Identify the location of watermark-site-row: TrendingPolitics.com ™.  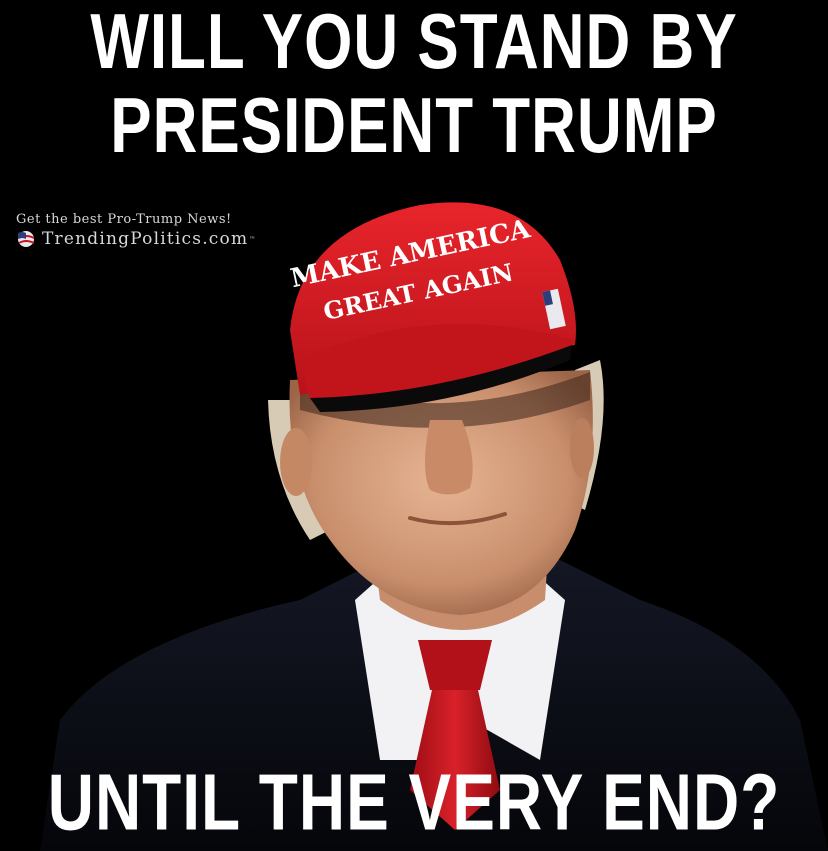
(136, 239).